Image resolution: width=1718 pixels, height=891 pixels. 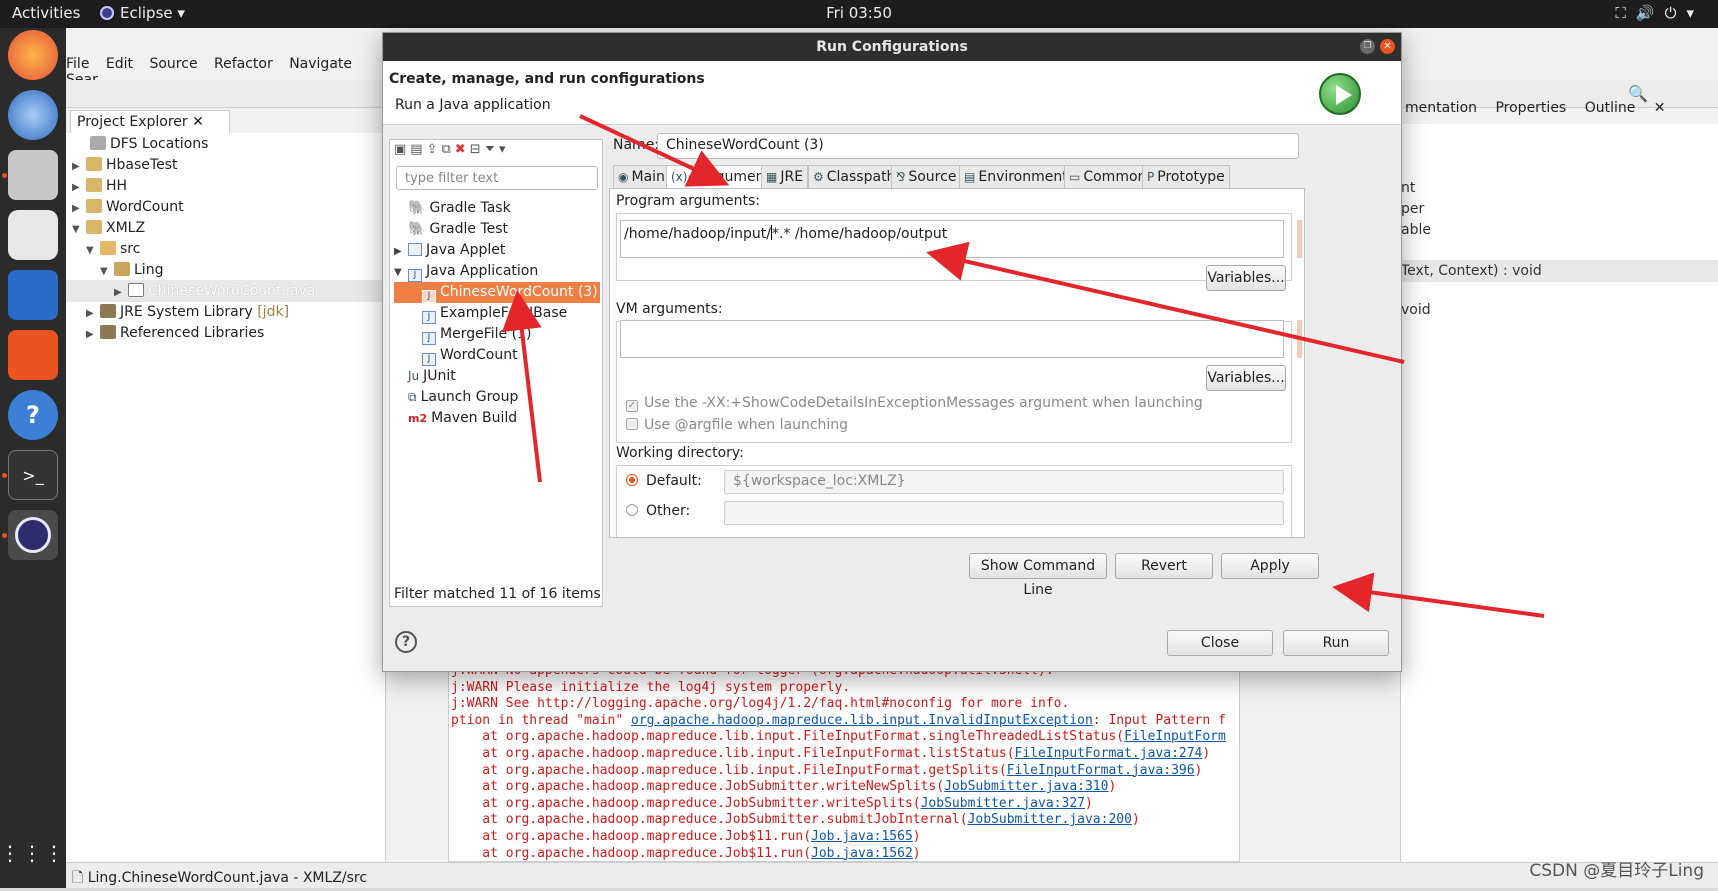 I want to click on stacktrace-link: FileInputFormat.java:274, so click(x=1109, y=753).